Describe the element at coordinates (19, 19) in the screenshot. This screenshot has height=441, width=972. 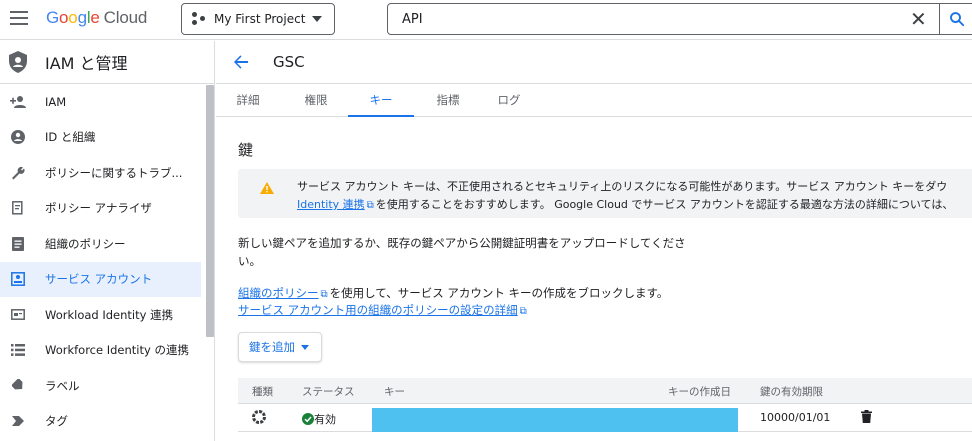
I see `main-menu-icon` at that location.